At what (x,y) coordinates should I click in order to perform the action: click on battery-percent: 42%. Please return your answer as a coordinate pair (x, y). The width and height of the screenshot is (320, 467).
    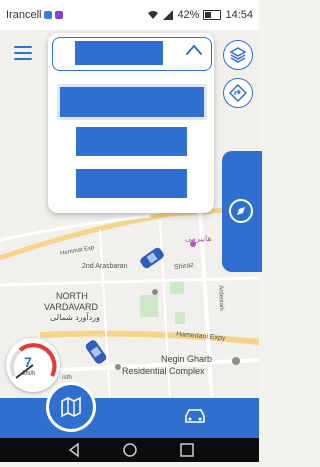
    Looking at the image, I should click on (188, 15).